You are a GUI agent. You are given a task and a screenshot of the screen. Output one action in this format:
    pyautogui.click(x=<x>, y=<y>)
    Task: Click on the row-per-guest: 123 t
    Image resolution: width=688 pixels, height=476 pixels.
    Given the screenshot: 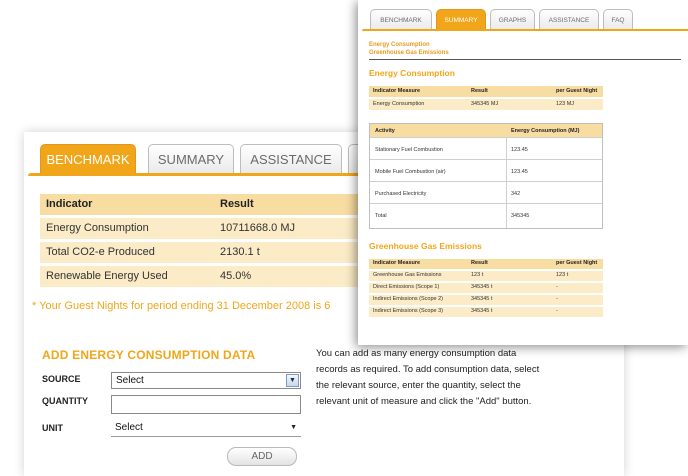 What is the action you would take?
    pyautogui.click(x=562, y=275)
    